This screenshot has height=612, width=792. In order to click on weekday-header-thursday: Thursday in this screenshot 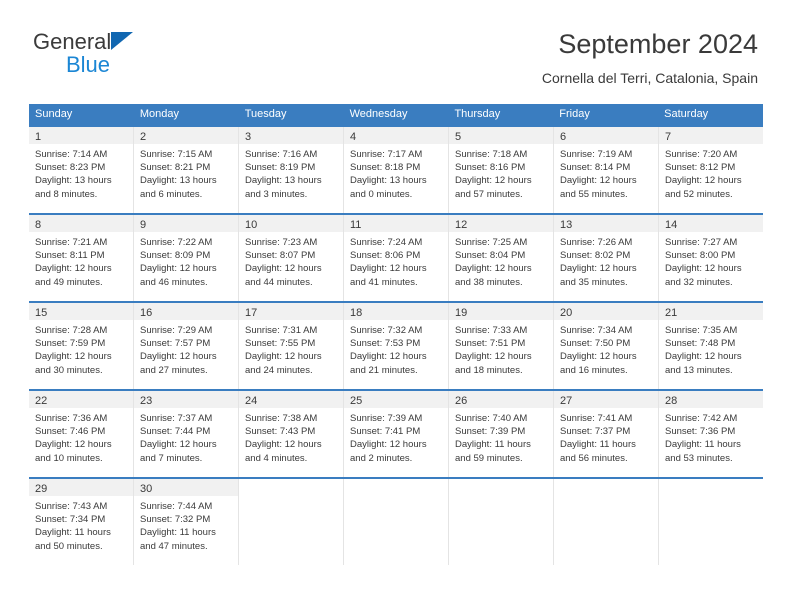, I will do `click(477, 114)`.